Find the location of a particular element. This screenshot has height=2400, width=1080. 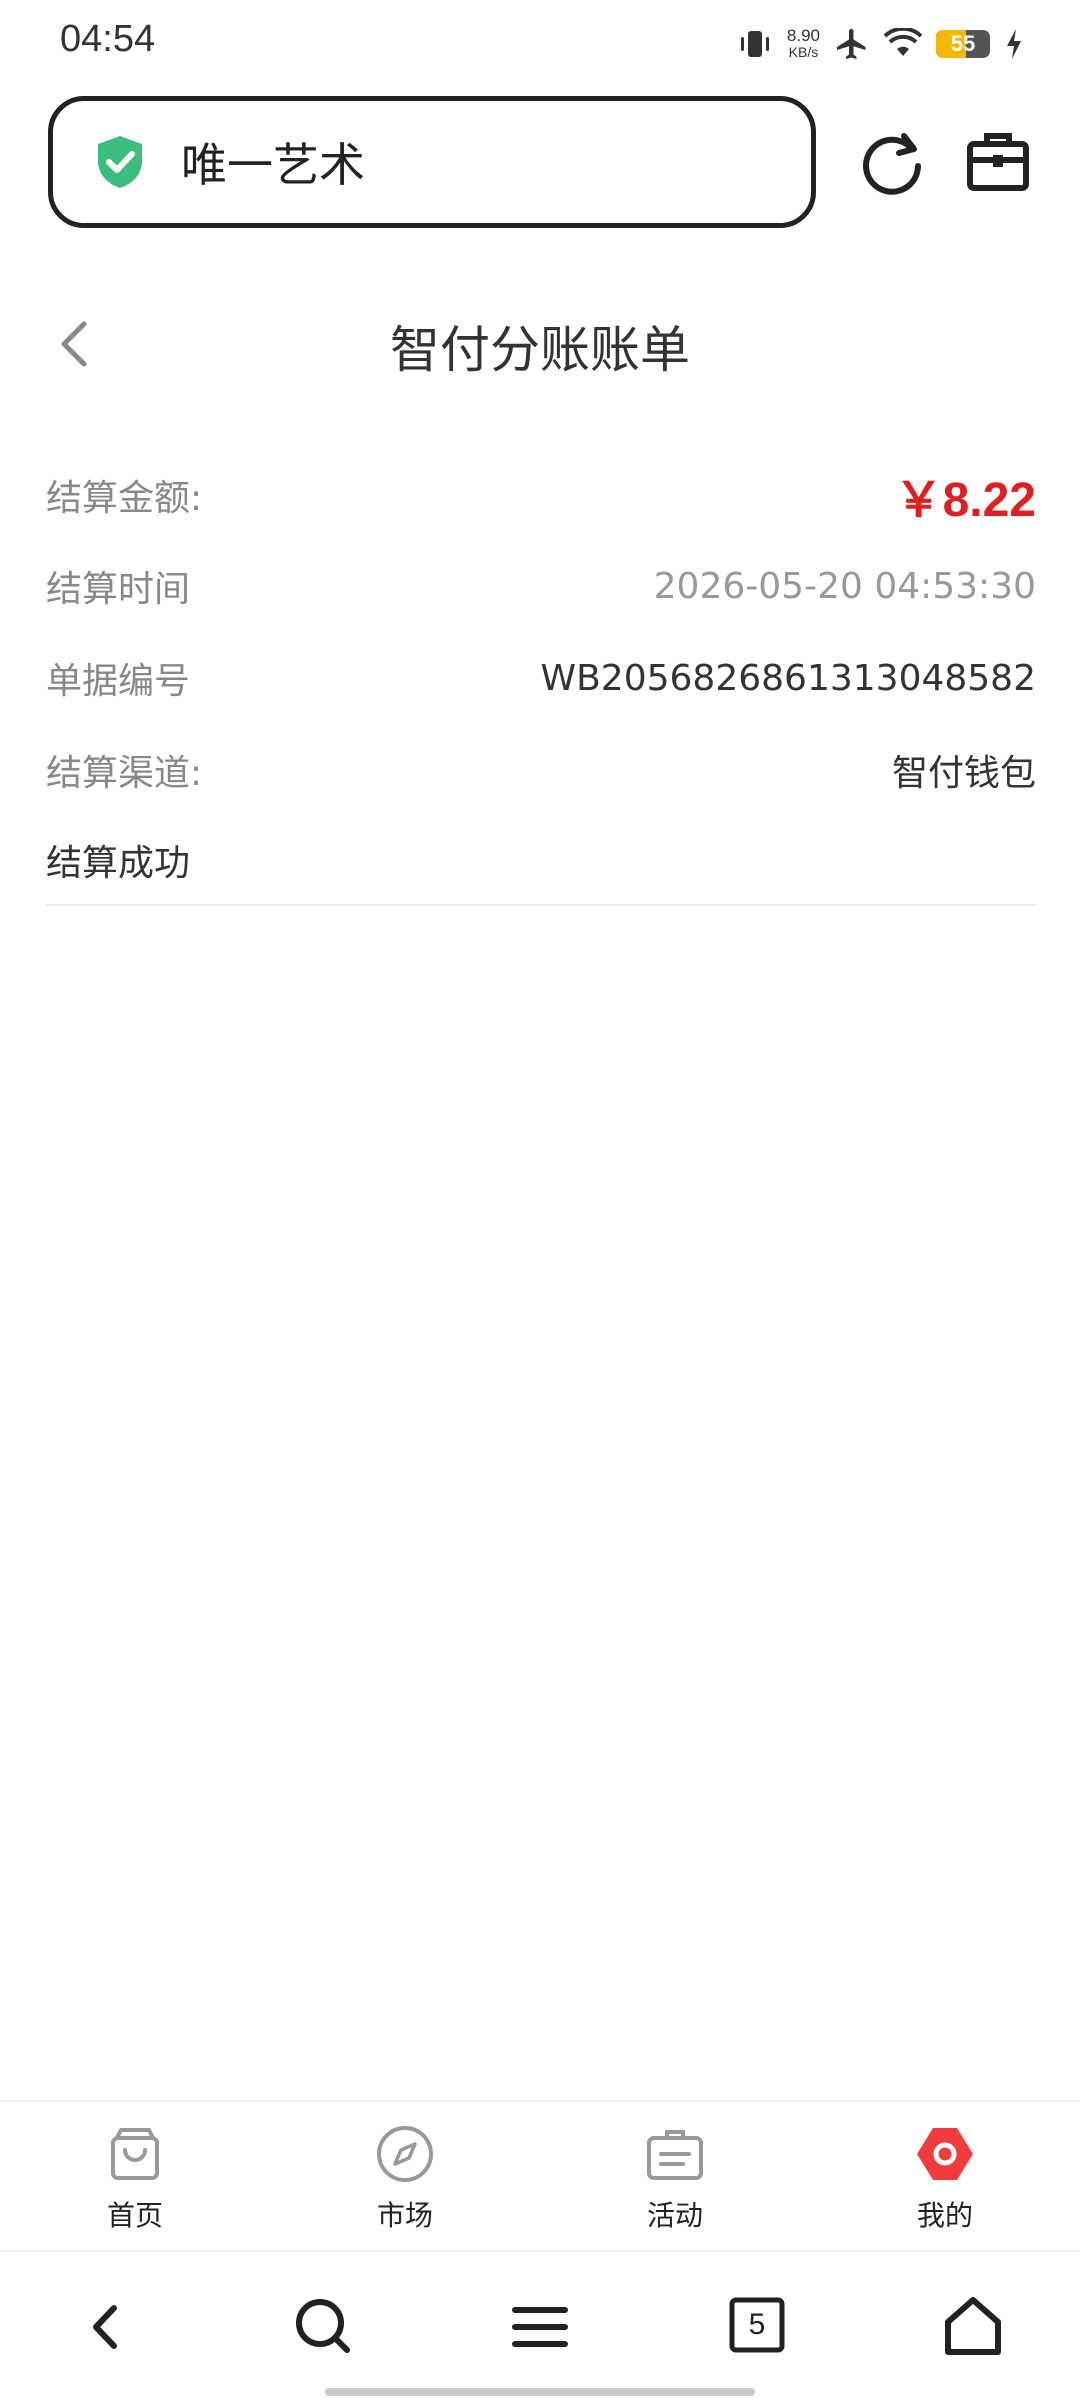

battery-icon: 55 is located at coordinates (963, 44).